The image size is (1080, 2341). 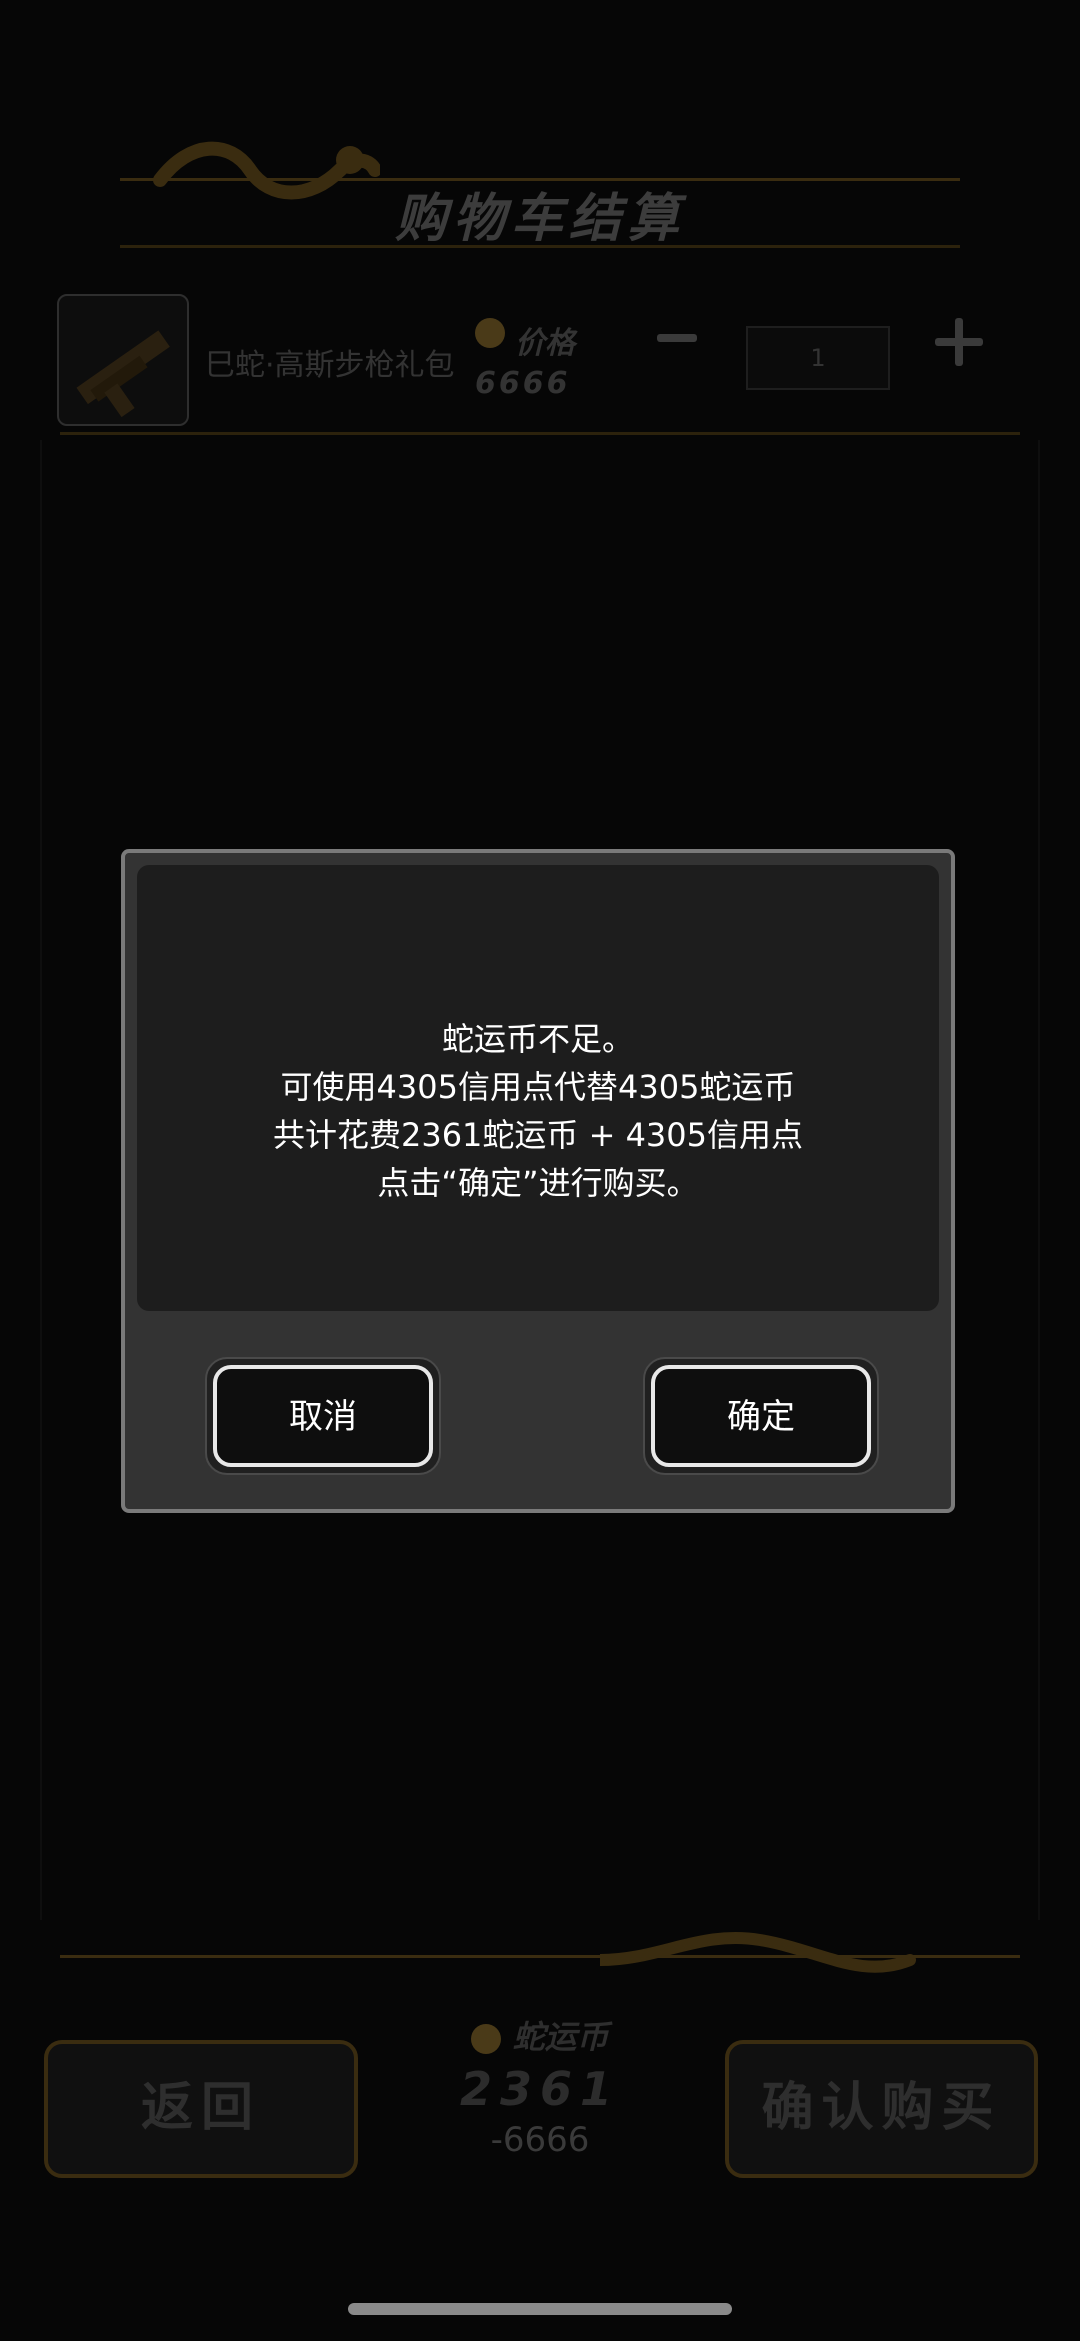 I want to click on item-thumbnail, so click(x=123, y=360).